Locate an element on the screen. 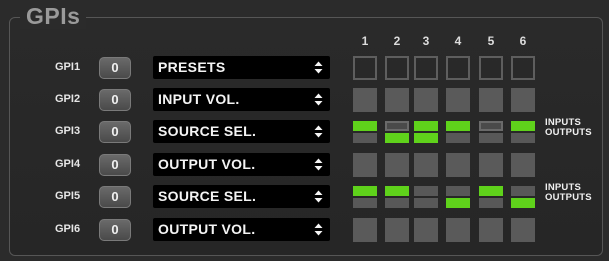 The width and height of the screenshot is (609, 261). gpi-label: GPI4 is located at coordinates (68, 164).